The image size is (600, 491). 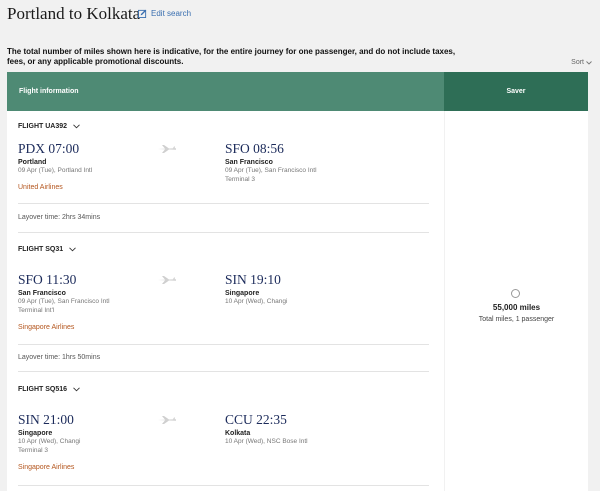 What do you see at coordinates (577, 62) in the screenshot?
I see `sort-label: Sort` at bounding box center [577, 62].